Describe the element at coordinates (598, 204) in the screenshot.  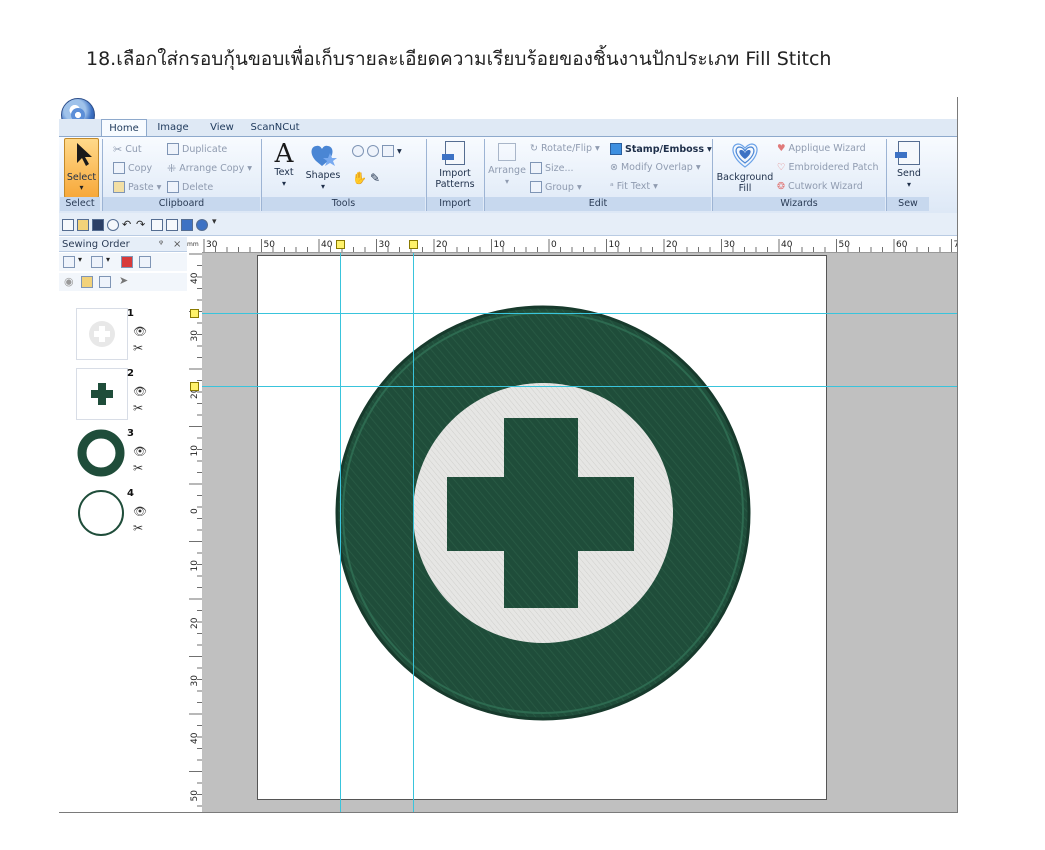
I see `group-label-edit: Edit` at that location.